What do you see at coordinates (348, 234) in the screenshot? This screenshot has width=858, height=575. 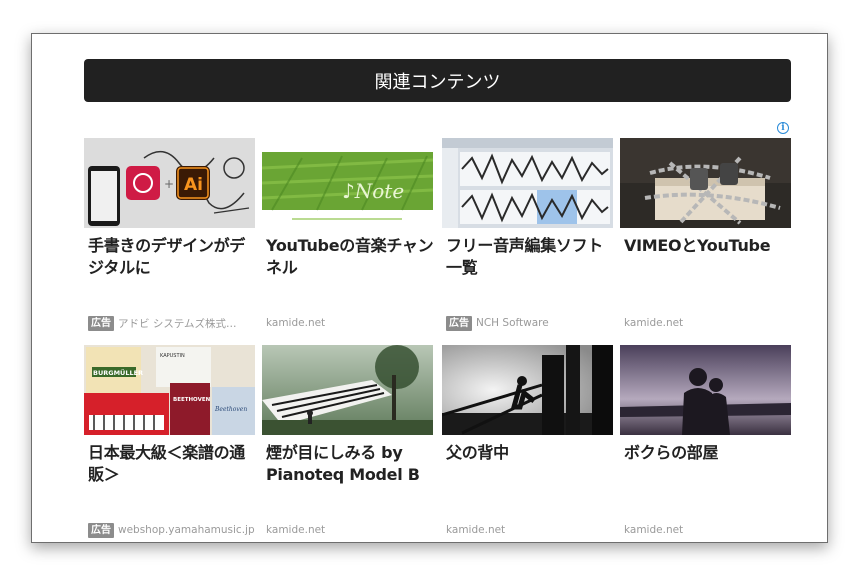 I see `content-card: ♪Note YouTubeの音楽チャンネル kamide.net` at bounding box center [348, 234].